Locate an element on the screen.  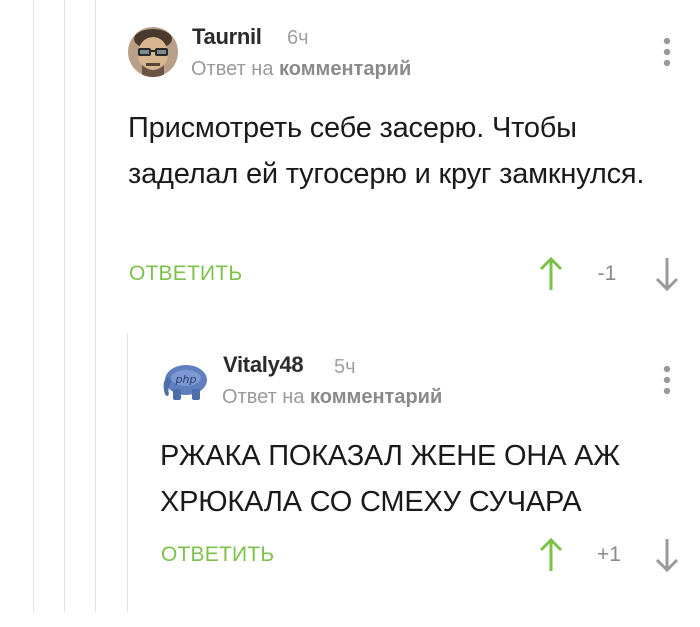
reply-to-line: Ответ на комментарий is located at coordinates (332, 397).